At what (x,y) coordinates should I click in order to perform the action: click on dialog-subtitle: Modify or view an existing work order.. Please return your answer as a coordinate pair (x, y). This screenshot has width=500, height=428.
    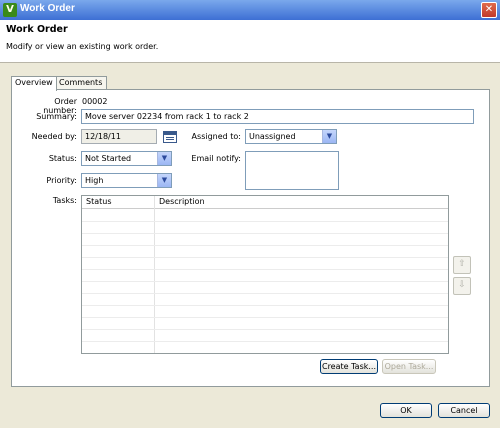
    Looking at the image, I should click on (82, 46).